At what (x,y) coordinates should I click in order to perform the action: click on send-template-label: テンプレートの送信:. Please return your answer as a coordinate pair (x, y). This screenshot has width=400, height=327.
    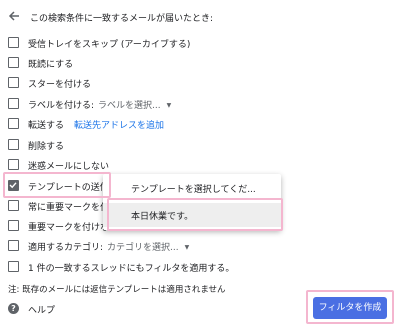
    Looking at the image, I should click on (70, 188).